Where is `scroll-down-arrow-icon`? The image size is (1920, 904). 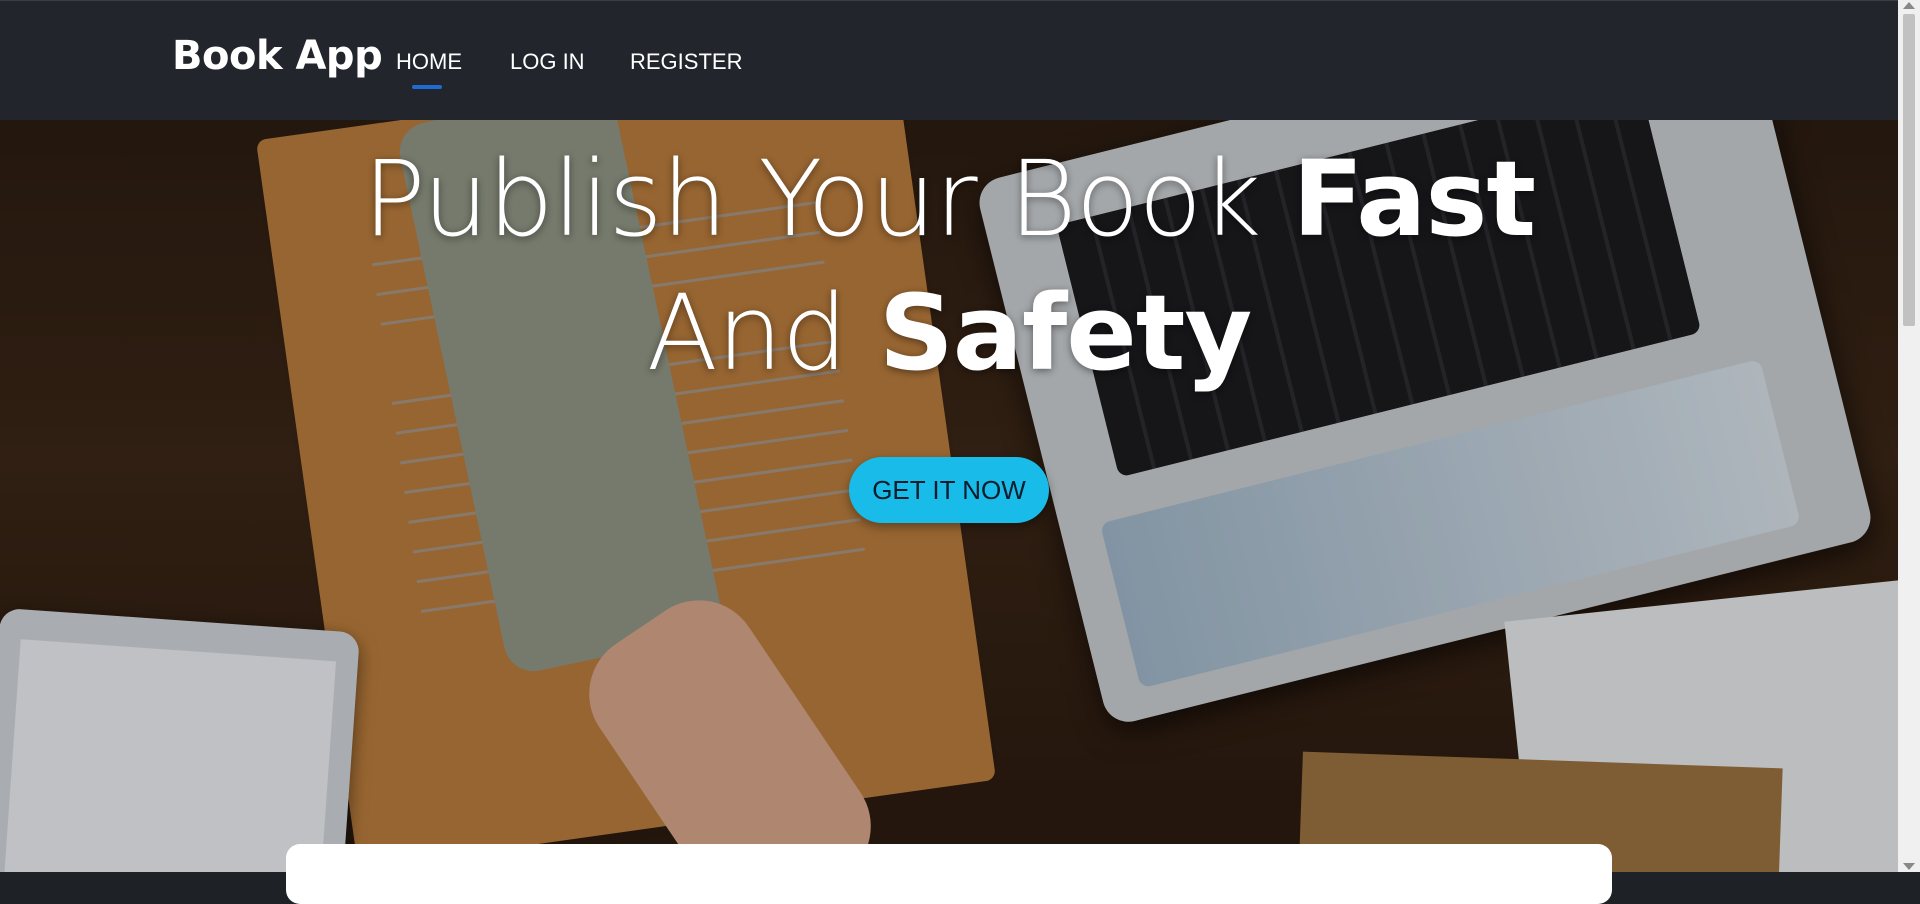 scroll-down-arrow-icon is located at coordinates (1909, 866).